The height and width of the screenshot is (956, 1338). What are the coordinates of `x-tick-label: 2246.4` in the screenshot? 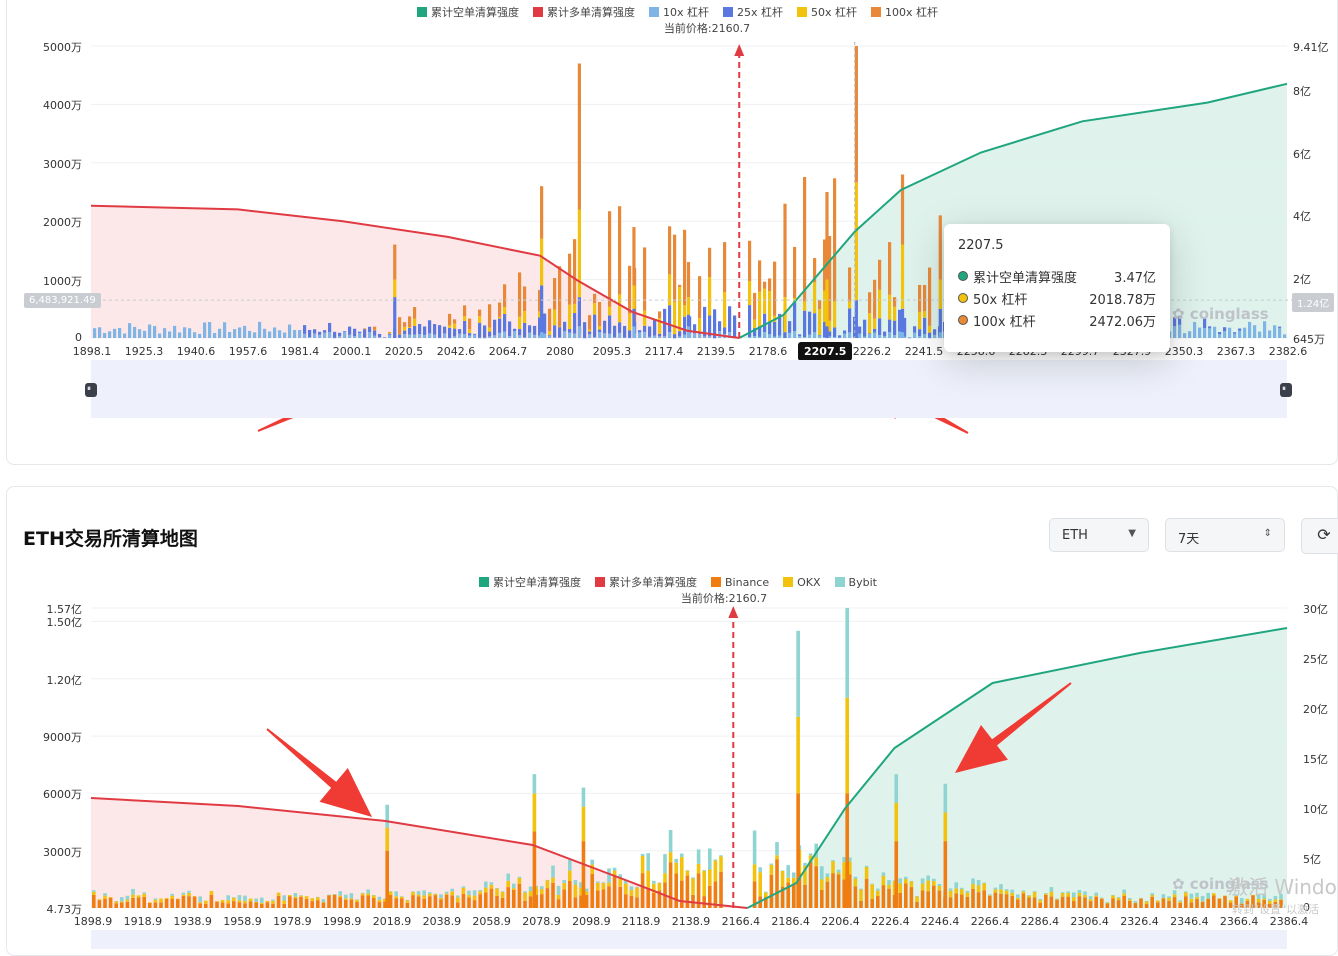 It's located at (940, 921).